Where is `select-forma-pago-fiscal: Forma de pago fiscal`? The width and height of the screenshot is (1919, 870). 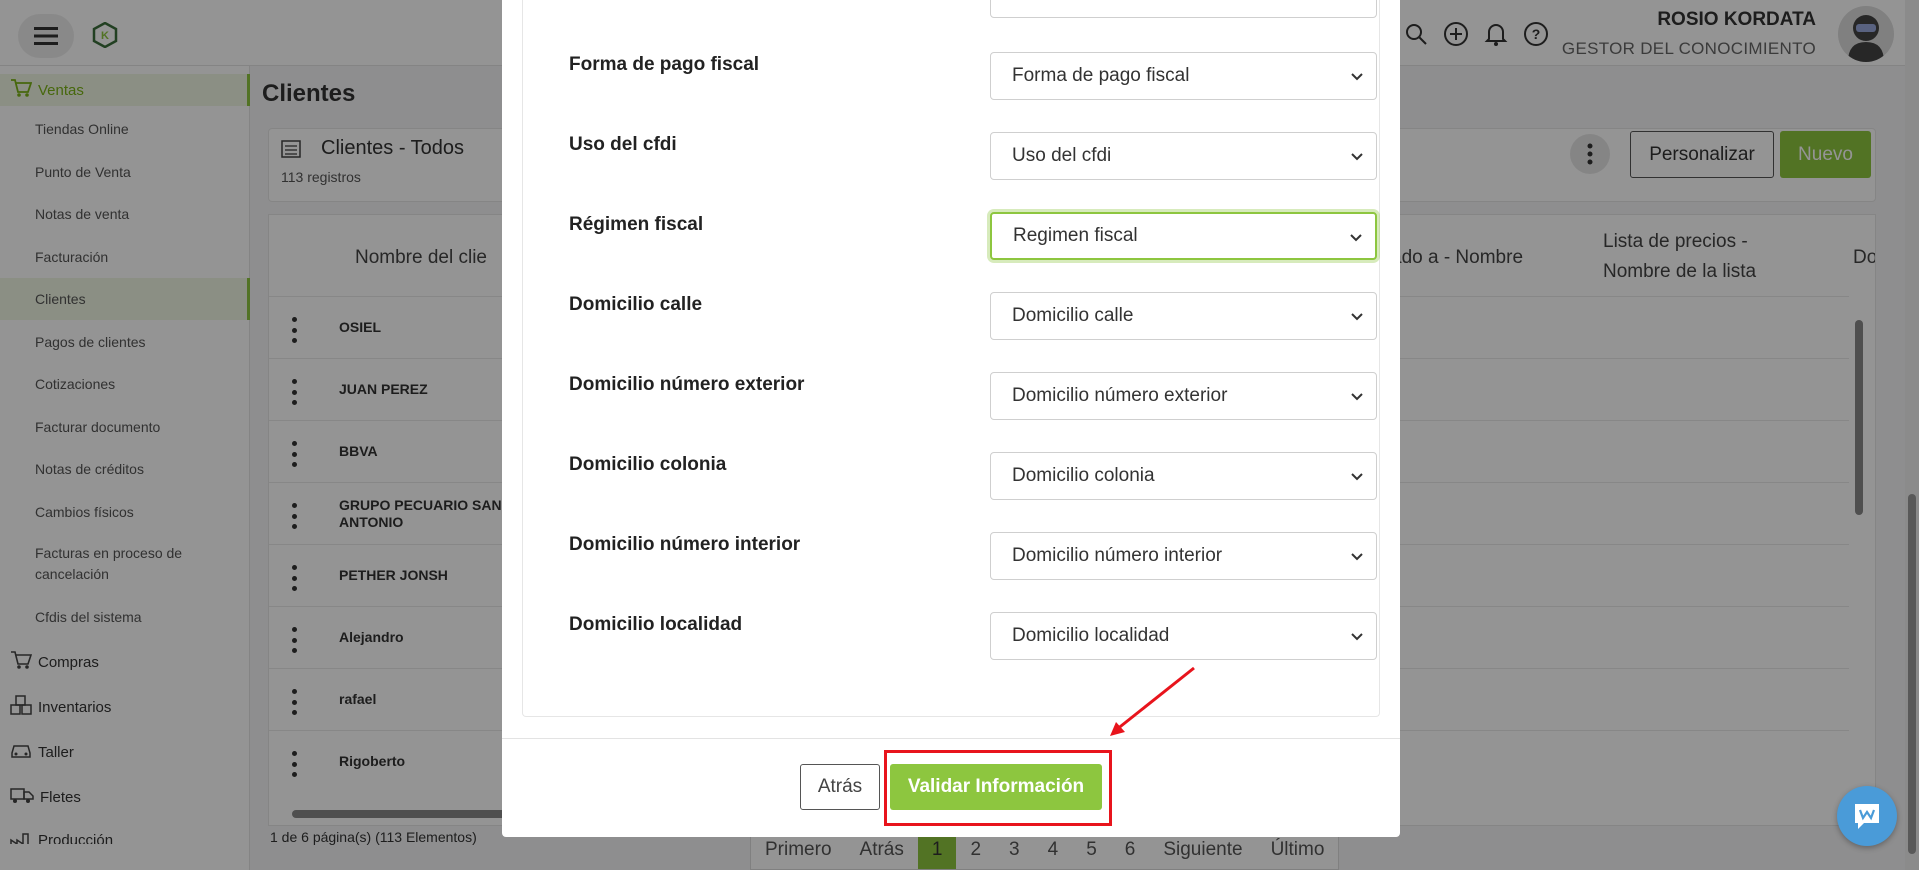
select-forma-pago-fiscal: Forma de pago fiscal is located at coordinates (1183, 76).